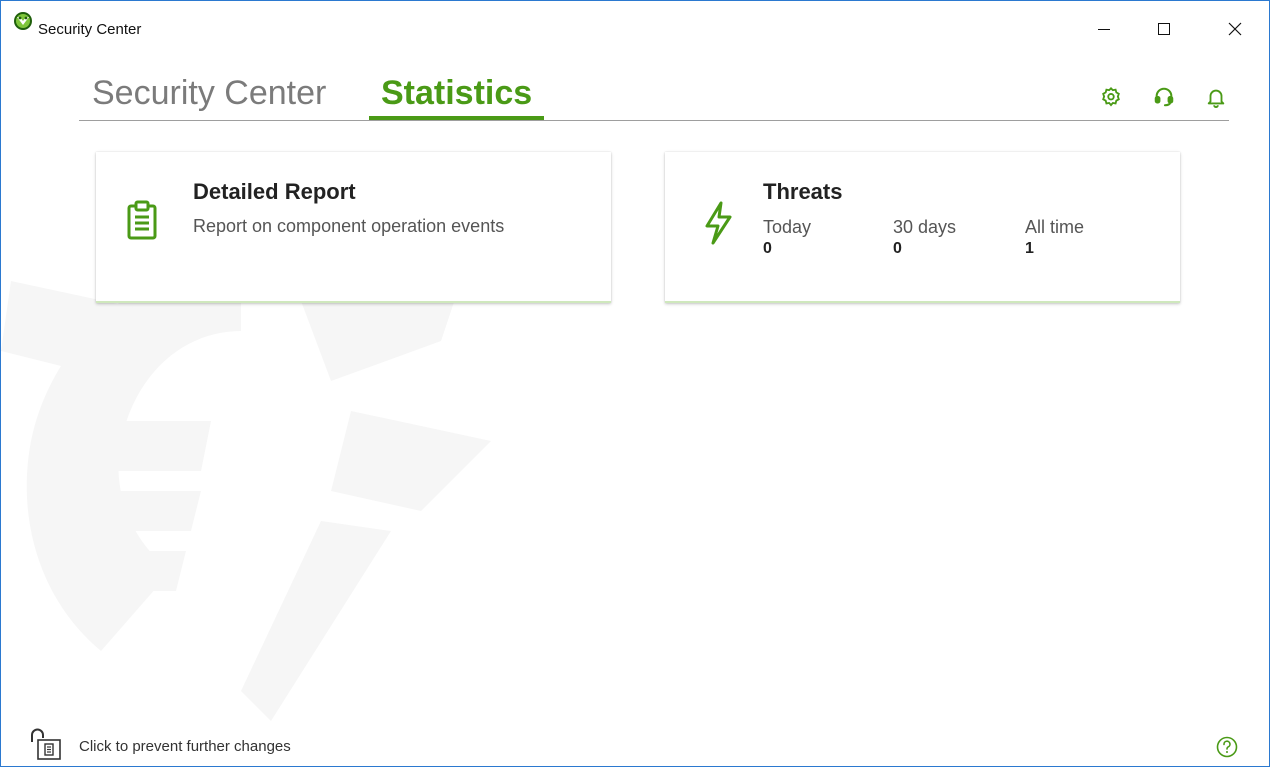  What do you see at coordinates (457, 96) in the screenshot?
I see `tab-statistics: Statistics` at bounding box center [457, 96].